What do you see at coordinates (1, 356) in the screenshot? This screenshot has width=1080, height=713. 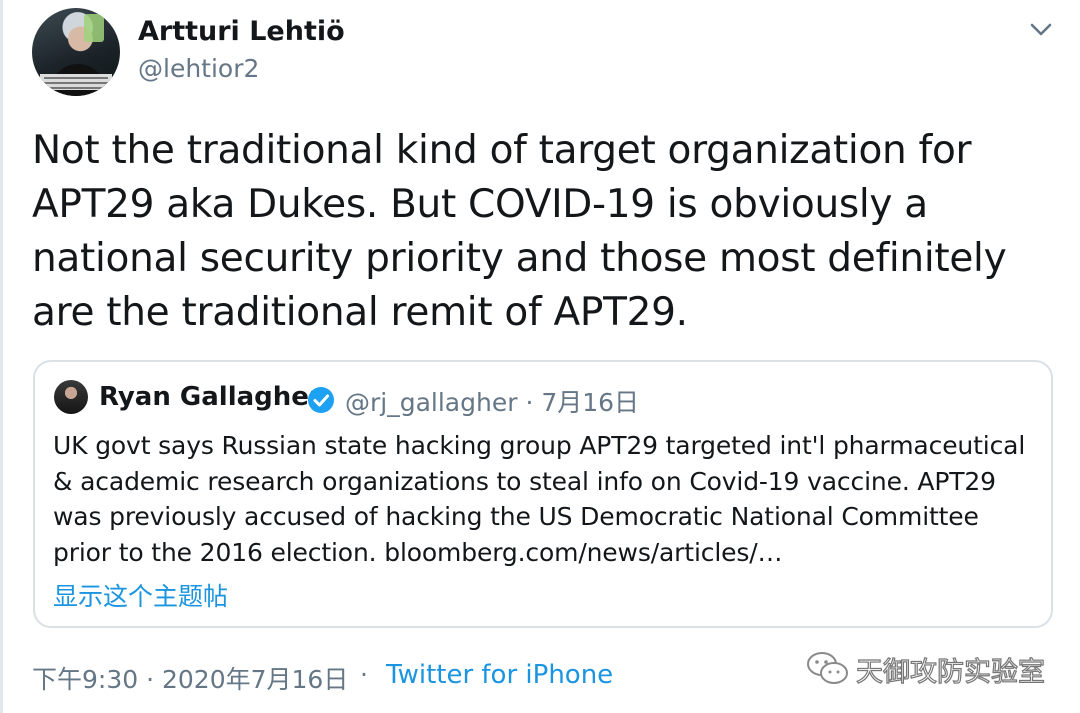 I see `left-border` at bounding box center [1, 356].